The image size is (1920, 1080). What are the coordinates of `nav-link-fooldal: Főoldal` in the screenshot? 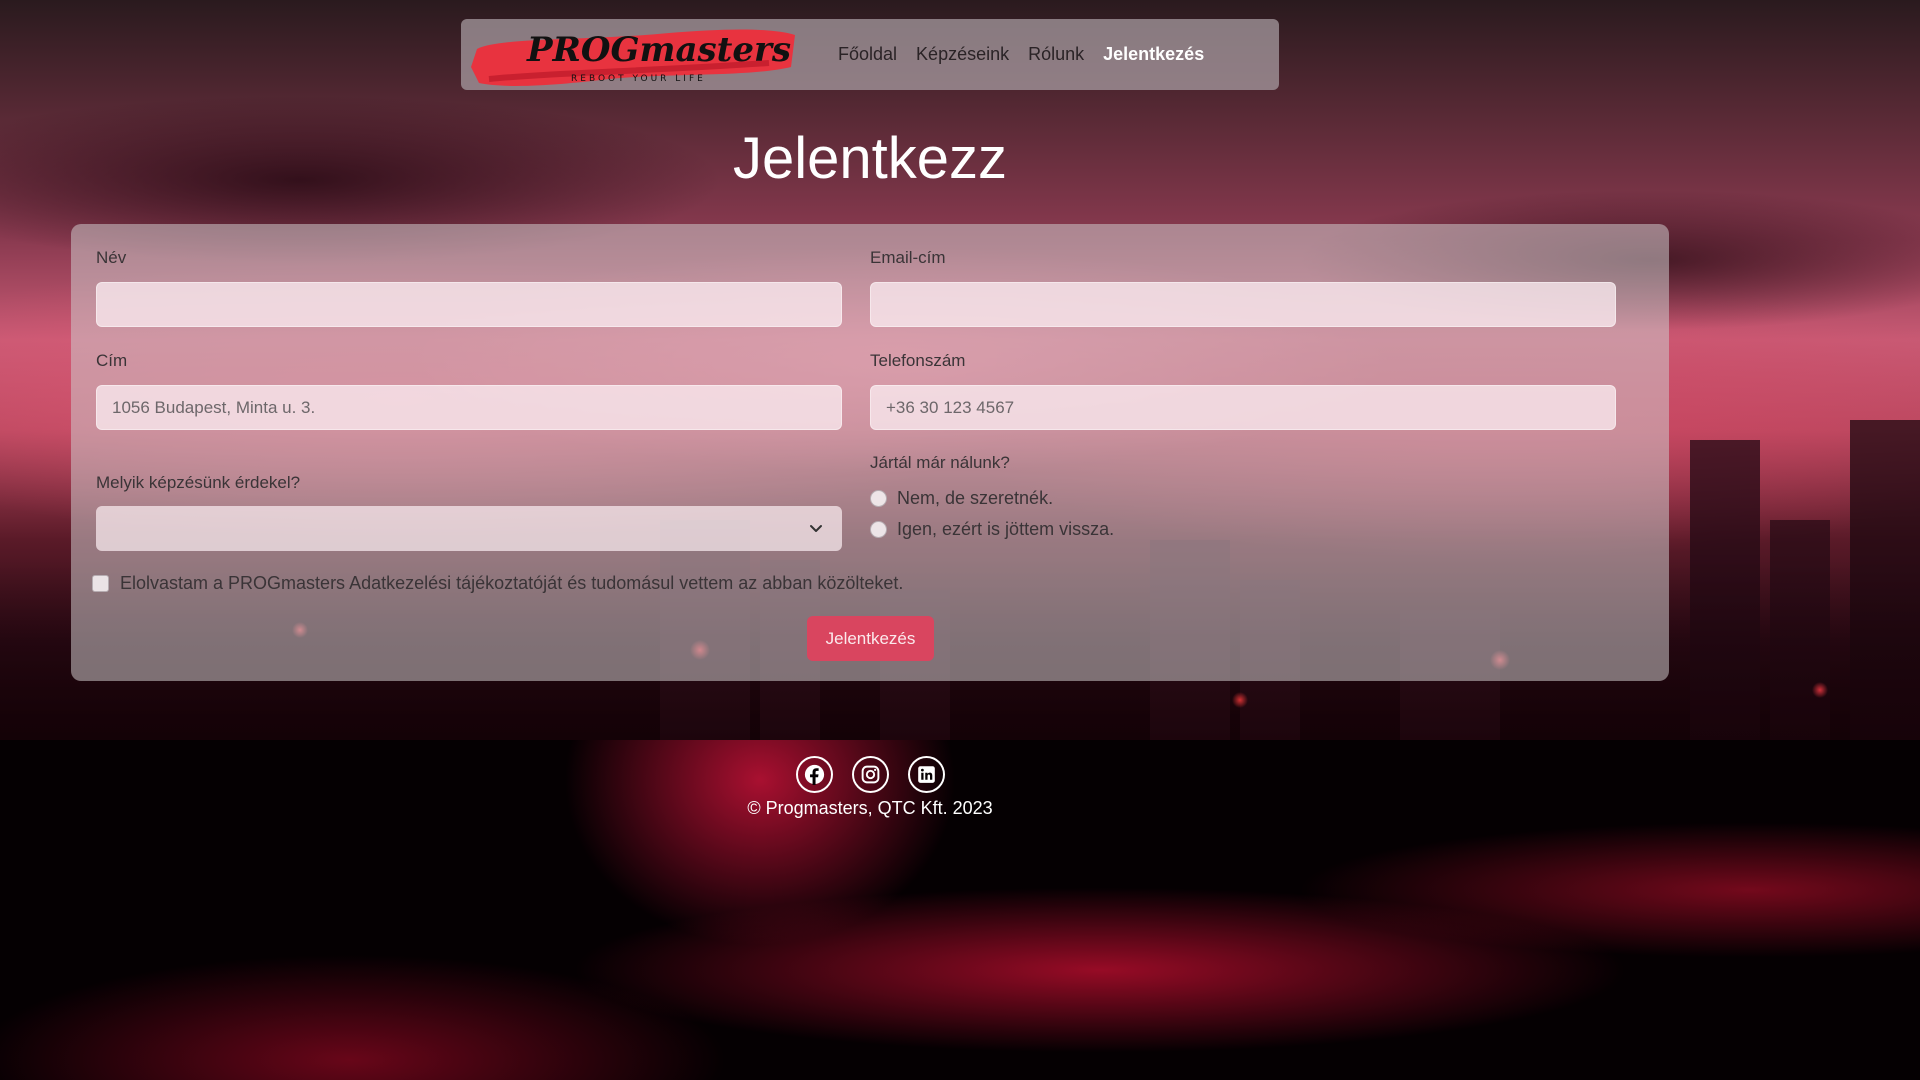 It's located at (867, 54).